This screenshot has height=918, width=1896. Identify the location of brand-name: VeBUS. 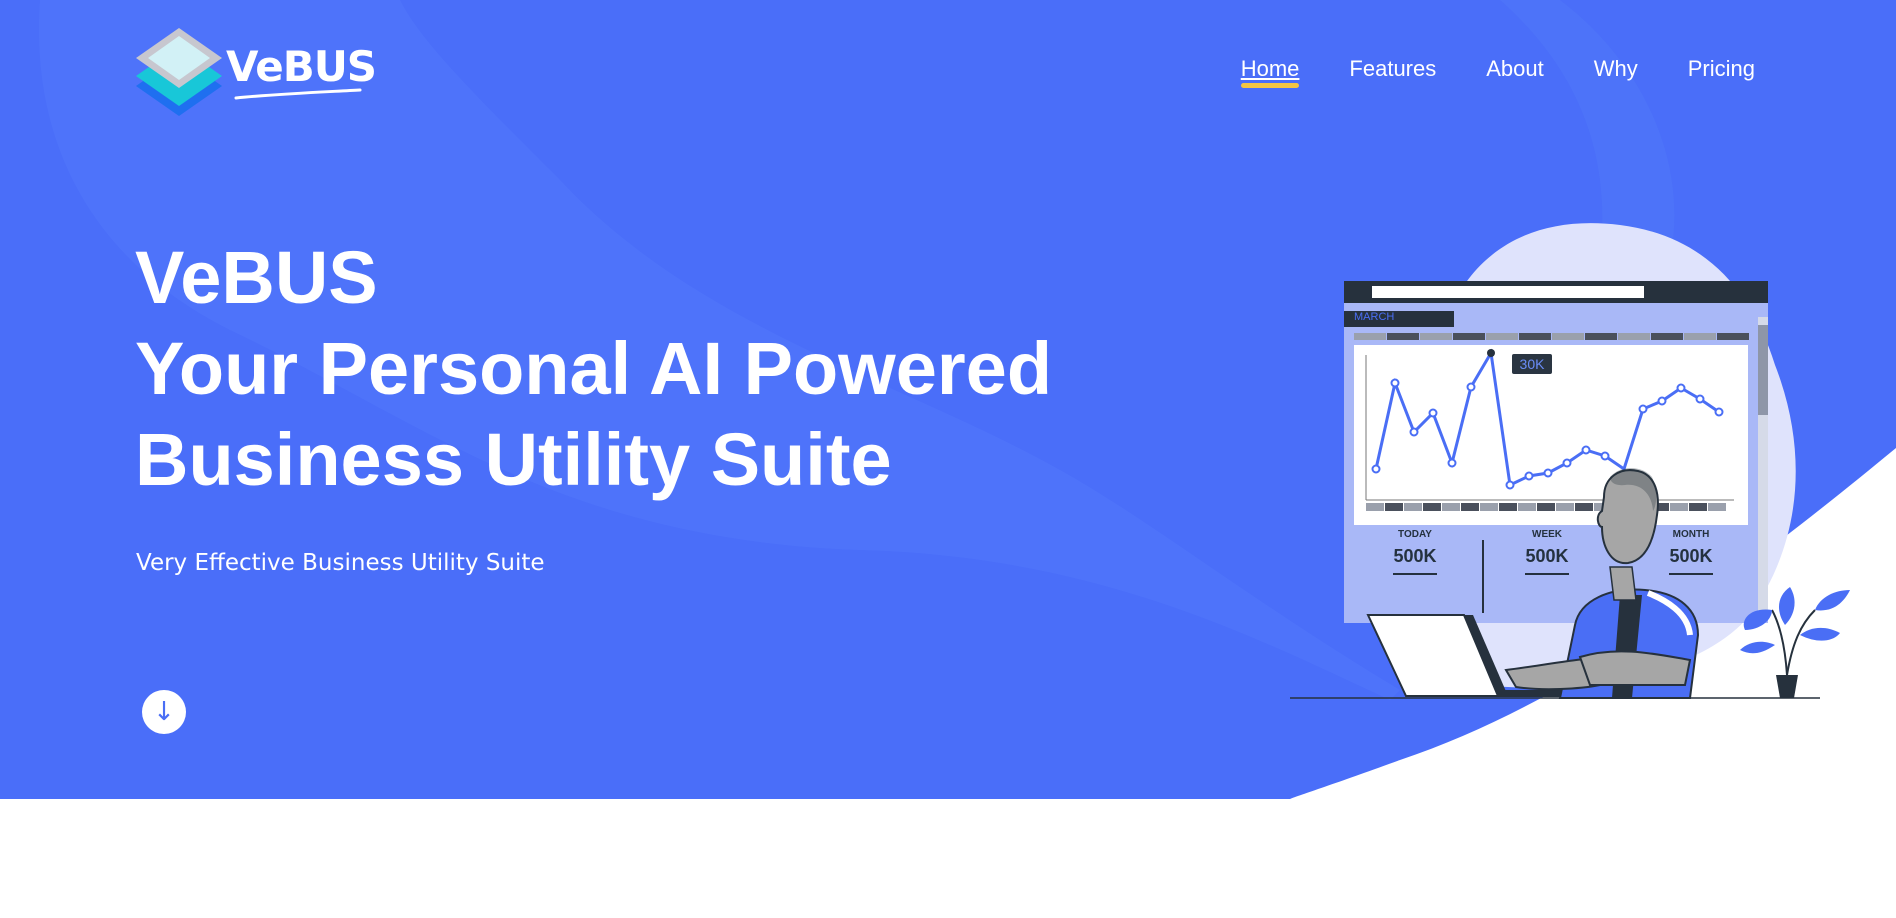
(301, 66).